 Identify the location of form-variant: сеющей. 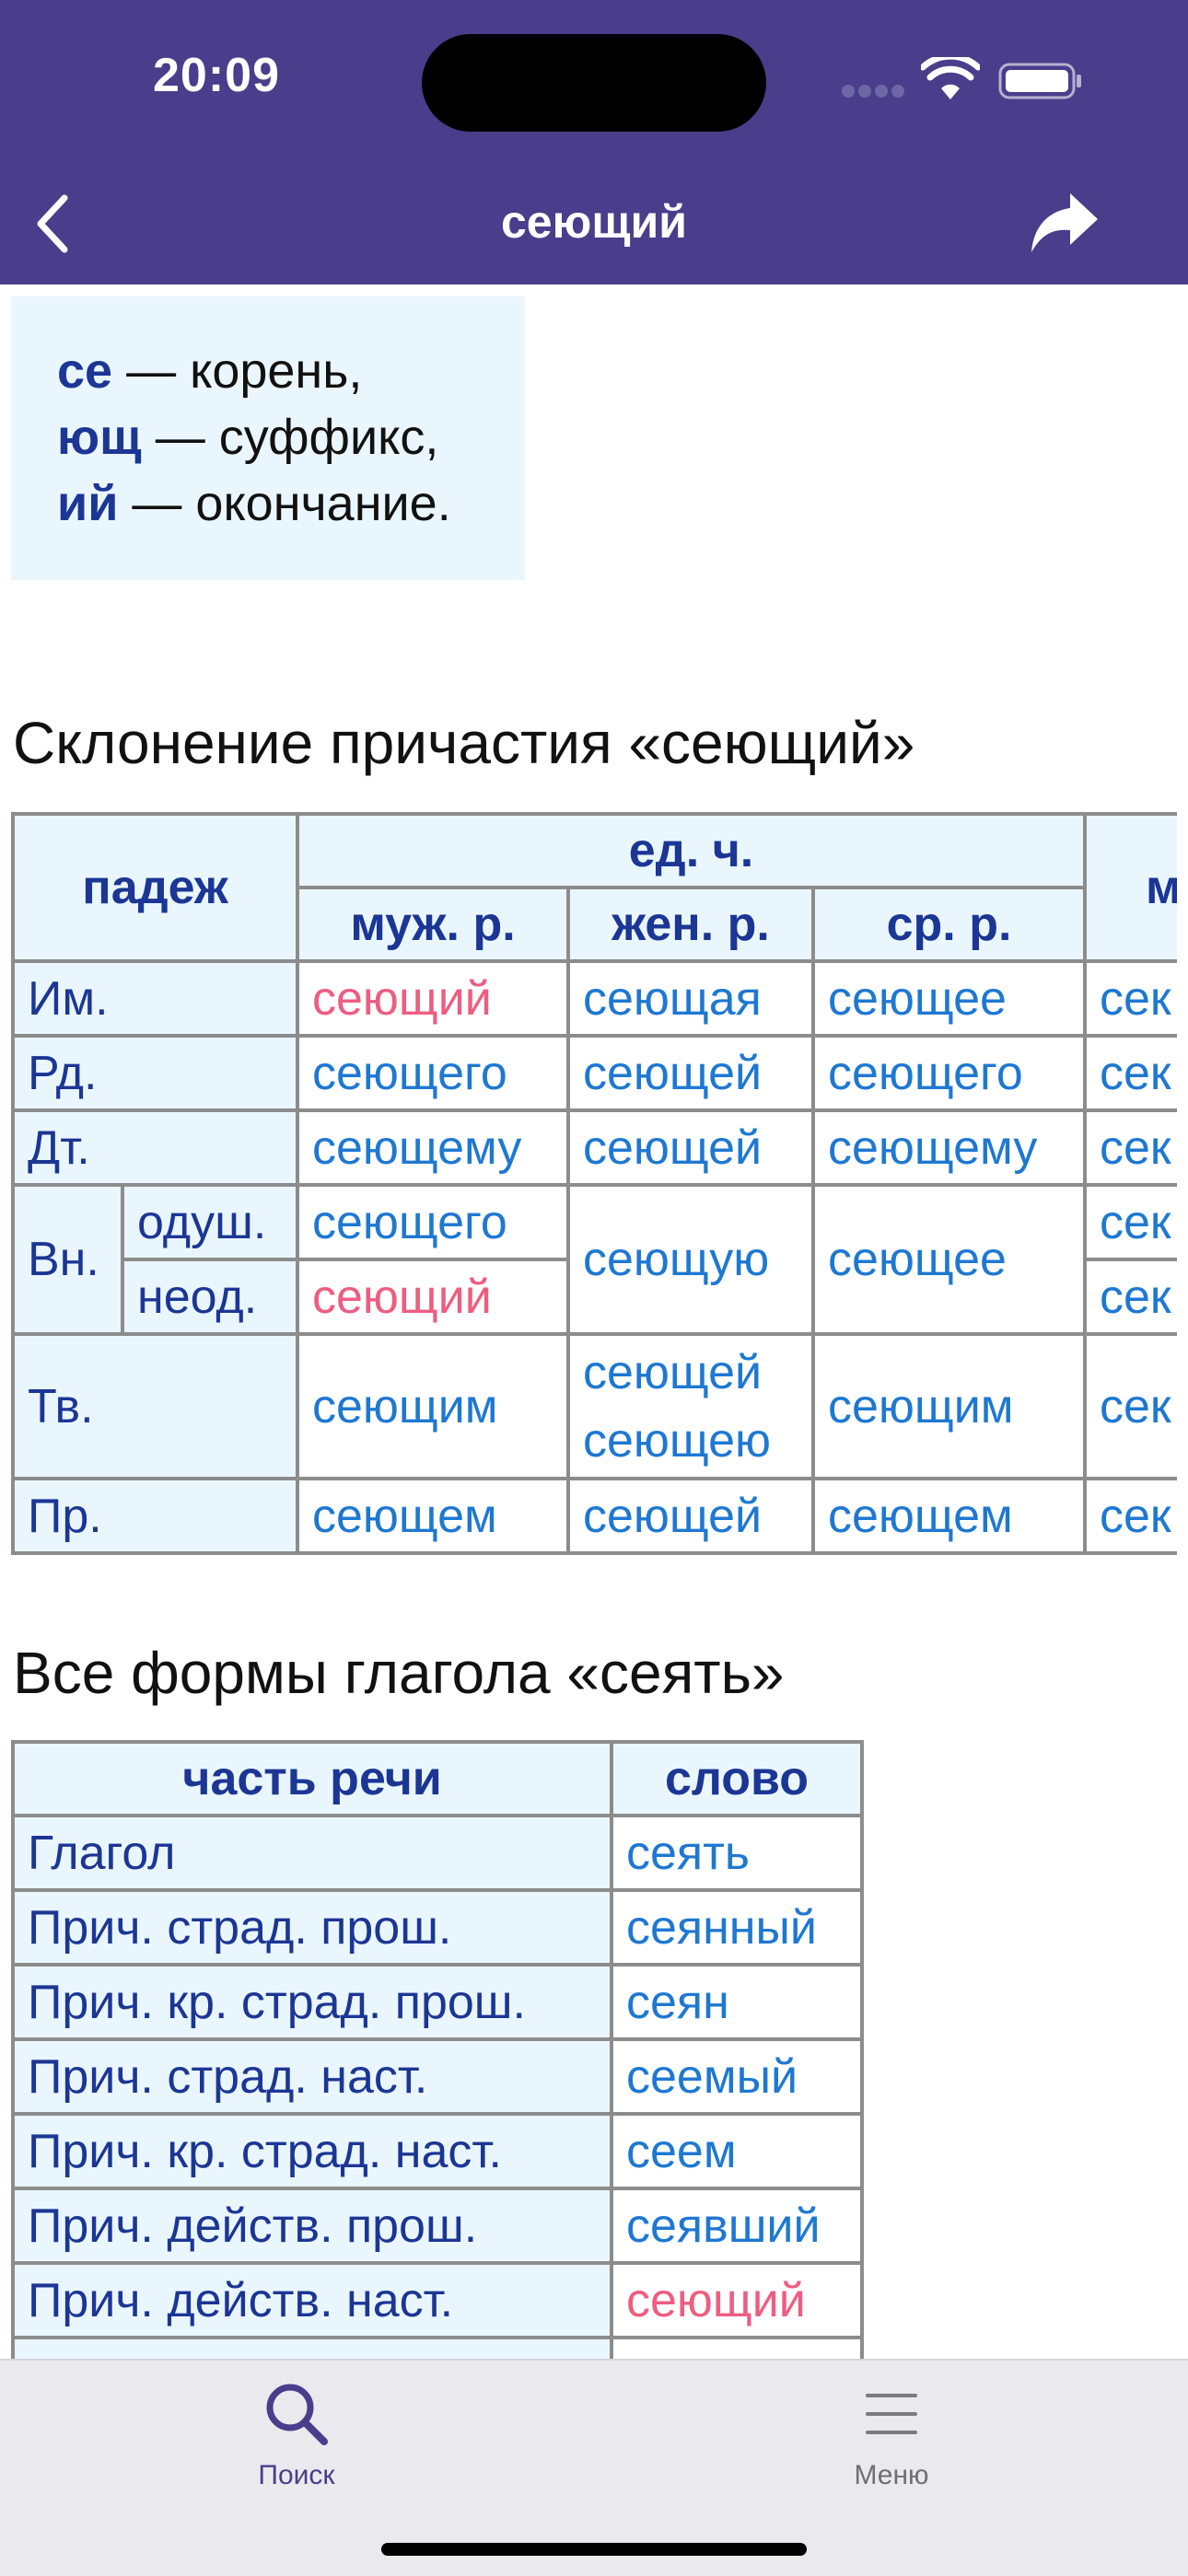
(673, 1372).